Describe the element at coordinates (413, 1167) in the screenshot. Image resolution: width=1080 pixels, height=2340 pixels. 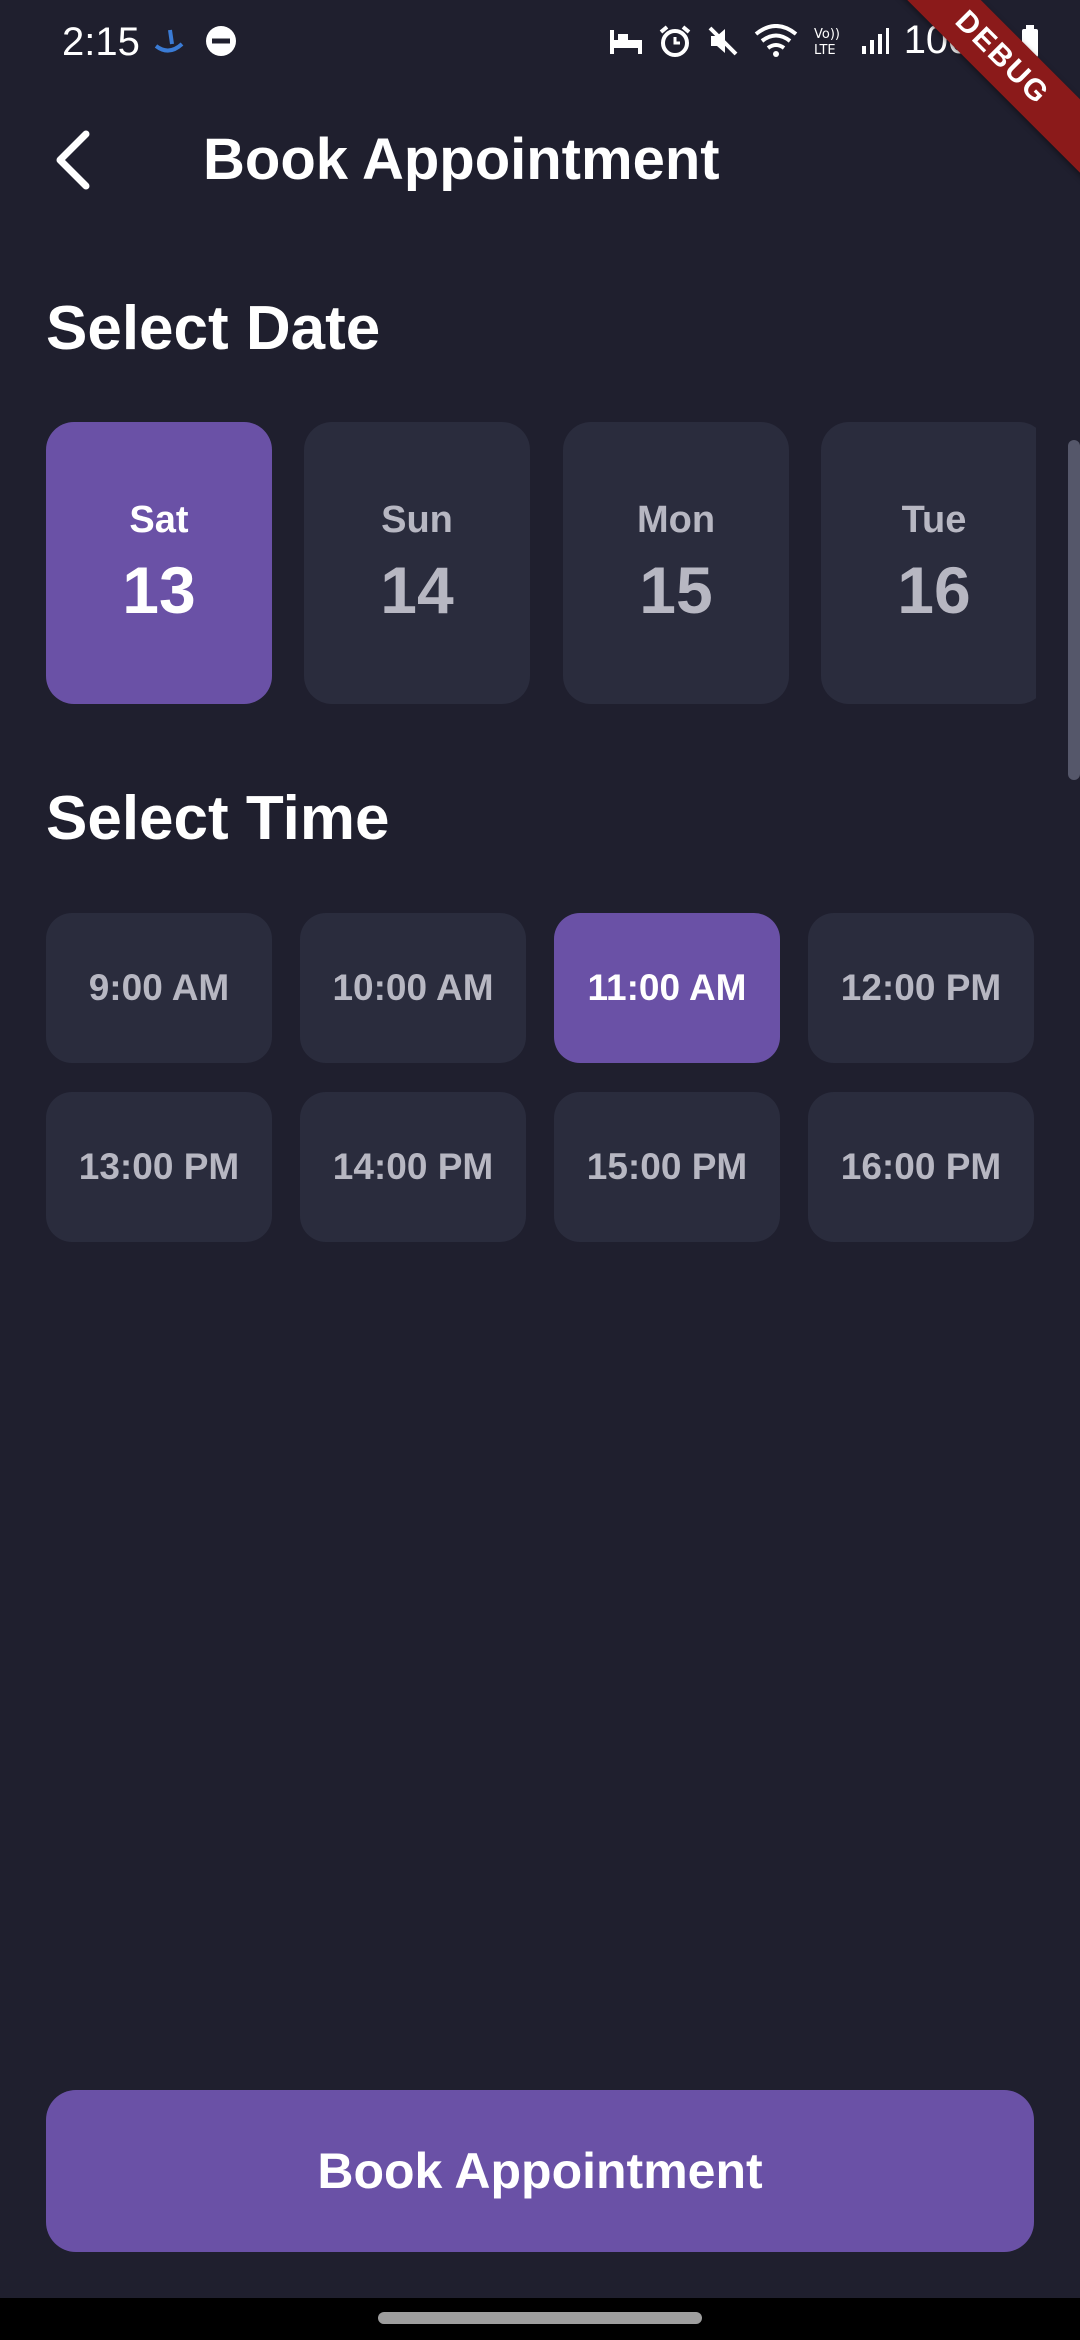
I see `time-slot-14pm: 14:00 PM` at that location.